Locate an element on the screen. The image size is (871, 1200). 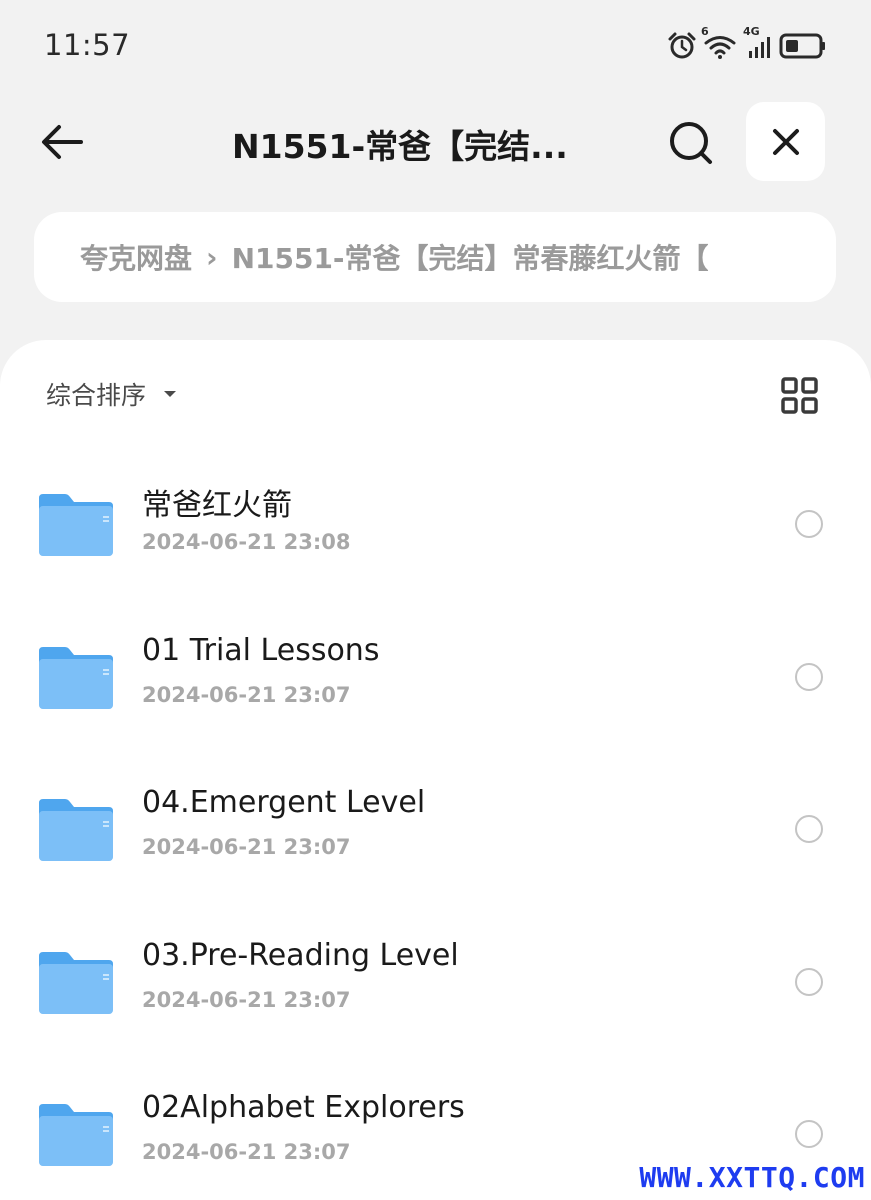
back-arrow-icon is located at coordinates (62, 142).